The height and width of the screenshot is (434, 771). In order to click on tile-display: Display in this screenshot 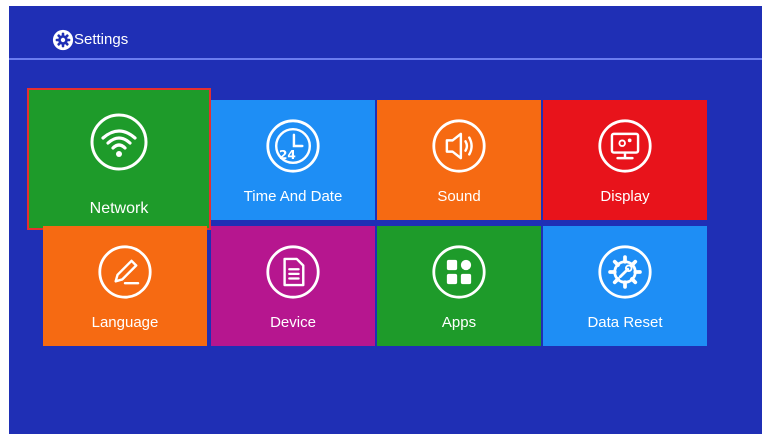, I will do `click(625, 160)`.